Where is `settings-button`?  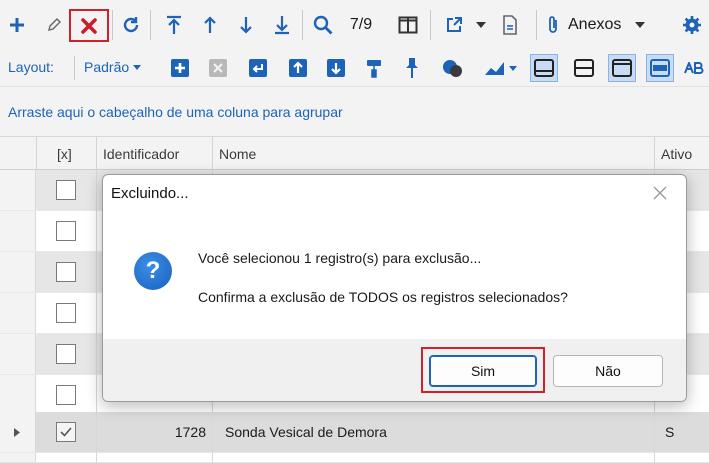 settings-button is located at coordinates (692, 25).